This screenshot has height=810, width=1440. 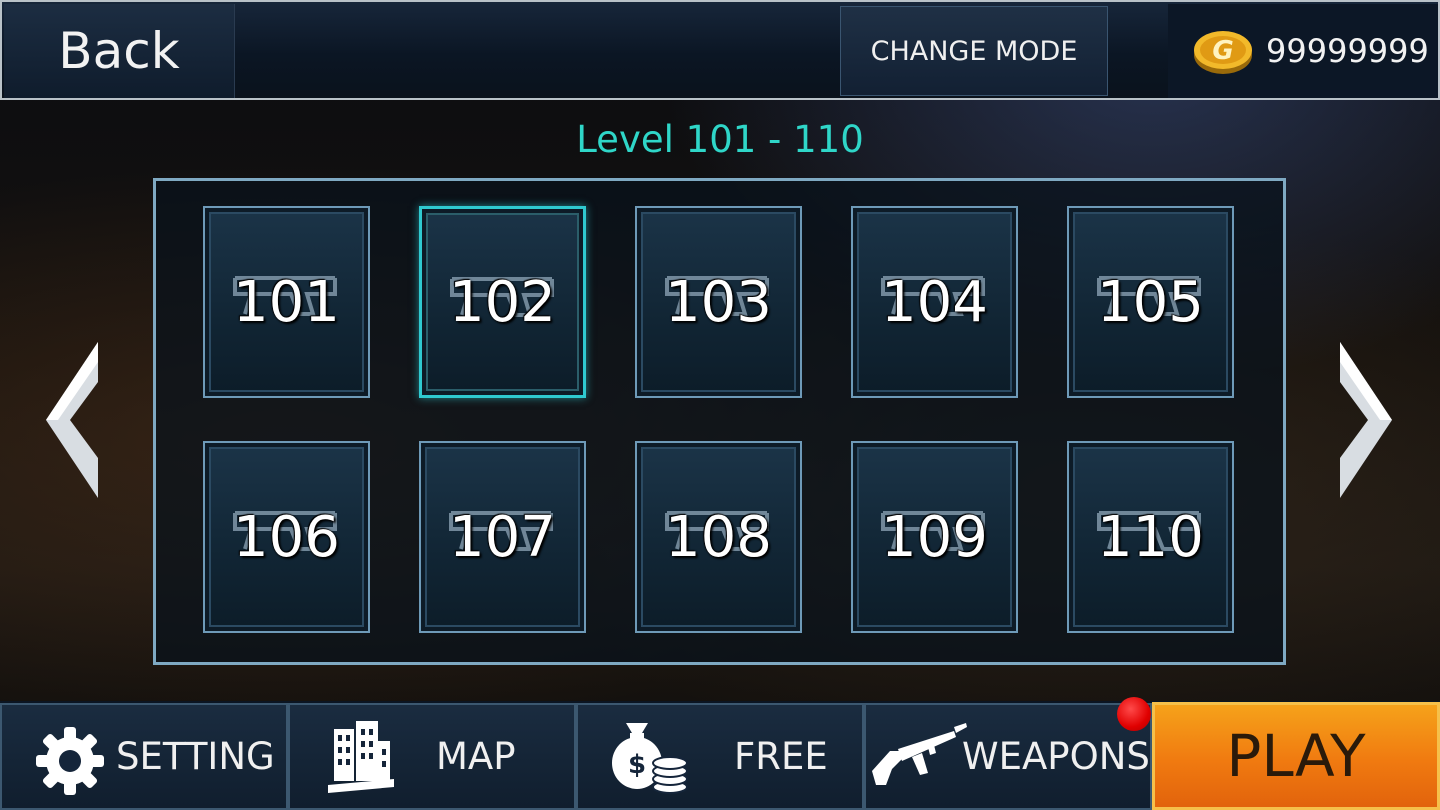 What do you see at coordinates (432, 756) in the screenshot?
I see `map-button: MAP` at bounding box center [432, 756].